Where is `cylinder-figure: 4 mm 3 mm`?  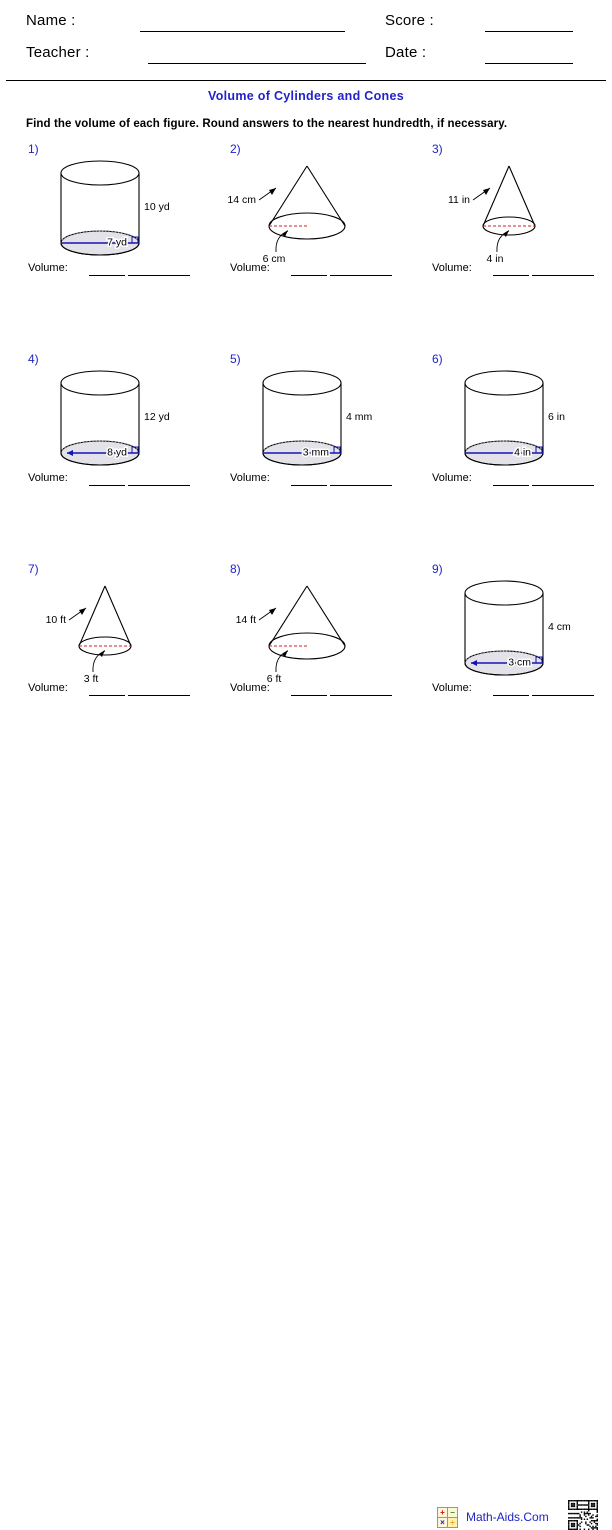 cylinder-figure: 4 mm 3 mm is located at coordinates (317, 418).